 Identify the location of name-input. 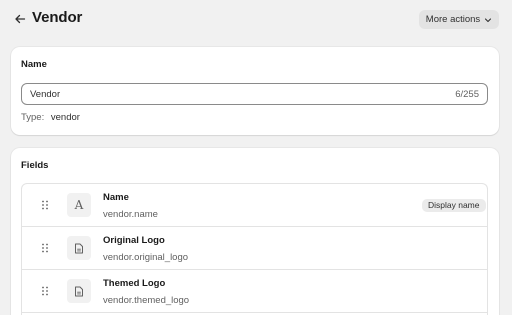
(243, 94).